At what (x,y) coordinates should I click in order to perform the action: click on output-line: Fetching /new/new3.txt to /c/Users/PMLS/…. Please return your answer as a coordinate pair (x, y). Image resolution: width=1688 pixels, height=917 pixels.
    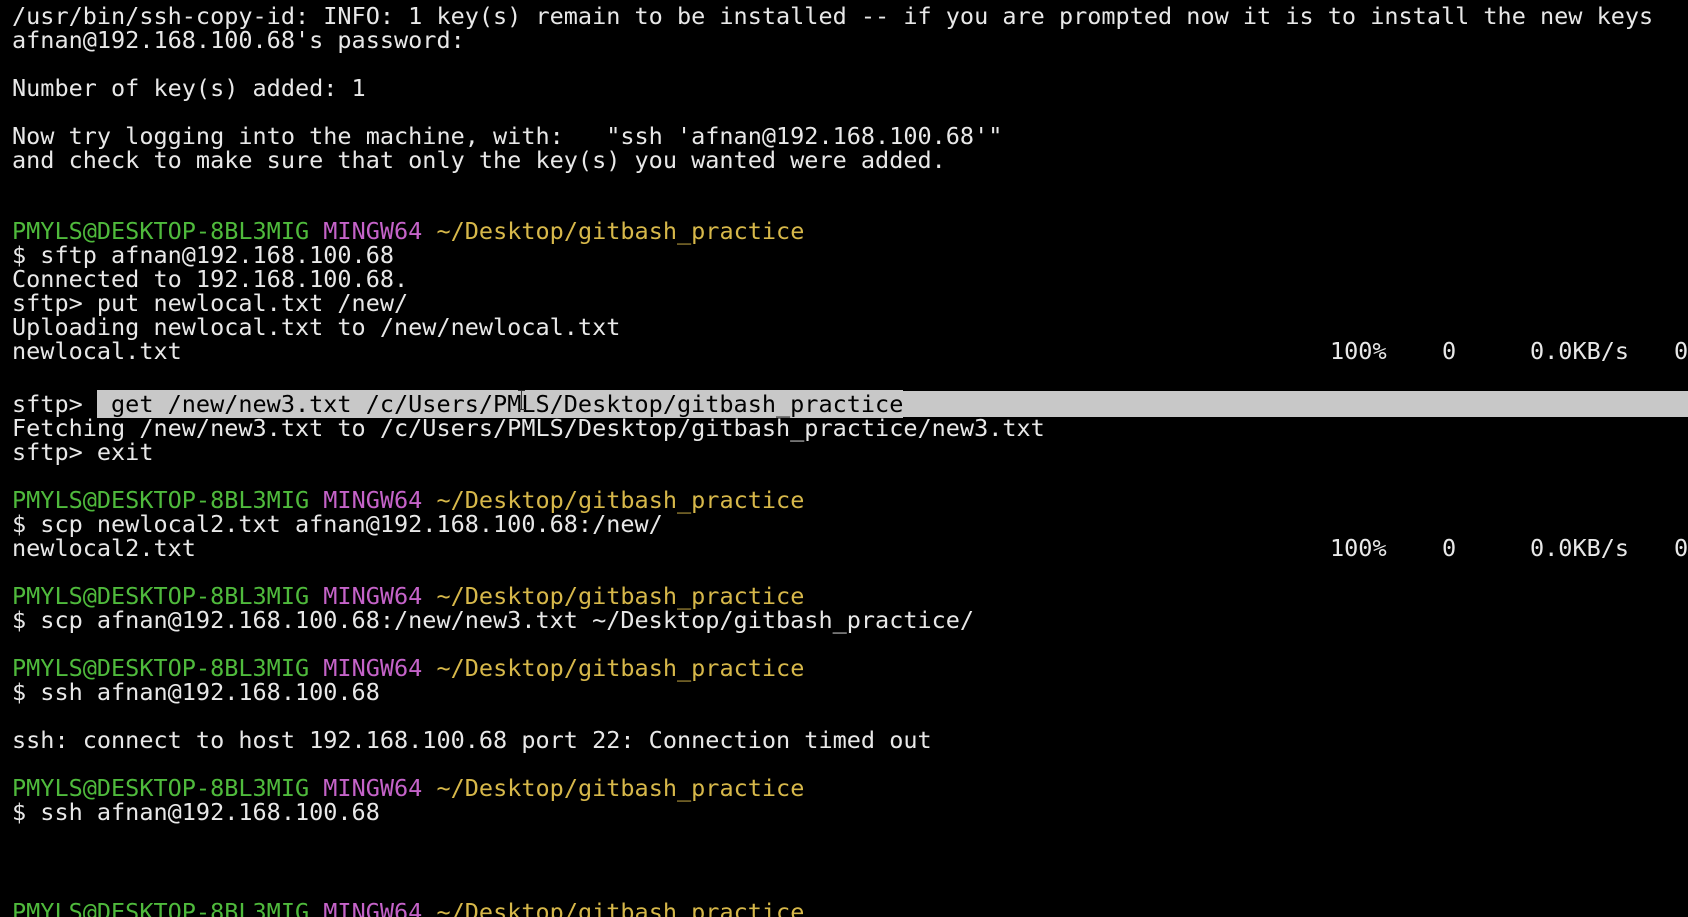
    Looking at the image, I should click on (528, 428).